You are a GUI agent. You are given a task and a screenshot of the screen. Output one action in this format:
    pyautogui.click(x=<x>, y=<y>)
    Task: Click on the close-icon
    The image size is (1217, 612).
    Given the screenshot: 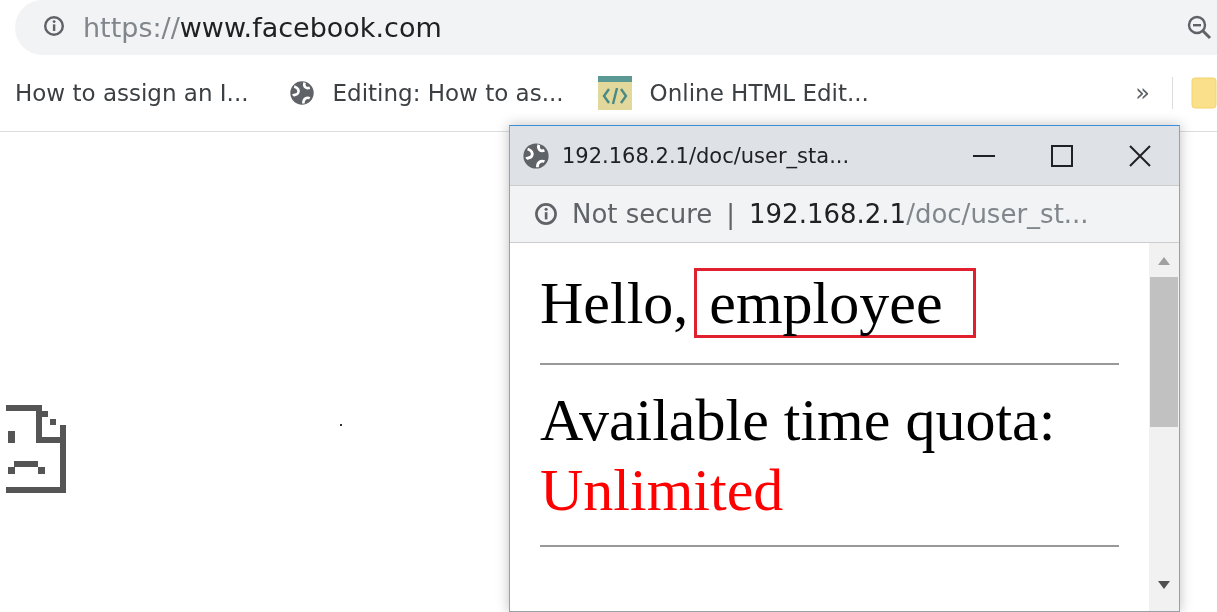 What is the action you would take?
    pyautogui.click(x=1140, y=155)
    